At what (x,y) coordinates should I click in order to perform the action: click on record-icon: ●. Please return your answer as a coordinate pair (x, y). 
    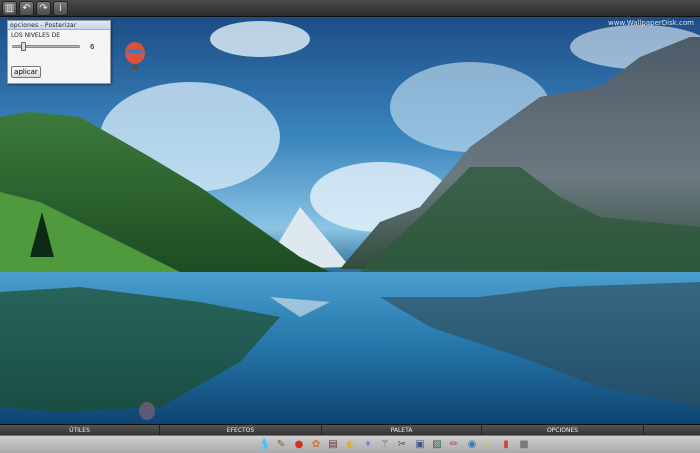
    Looking at the image, I should click on (299, 445).